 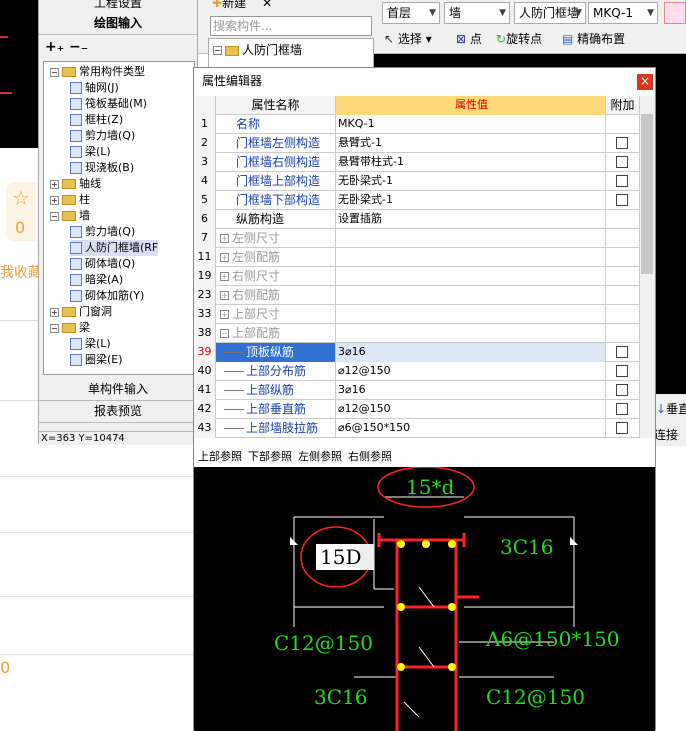 What do you see at coordinates (471, 143) in the screenshot?
I see `property-value: 悬臂式-1` at bounding box center [471, 143].